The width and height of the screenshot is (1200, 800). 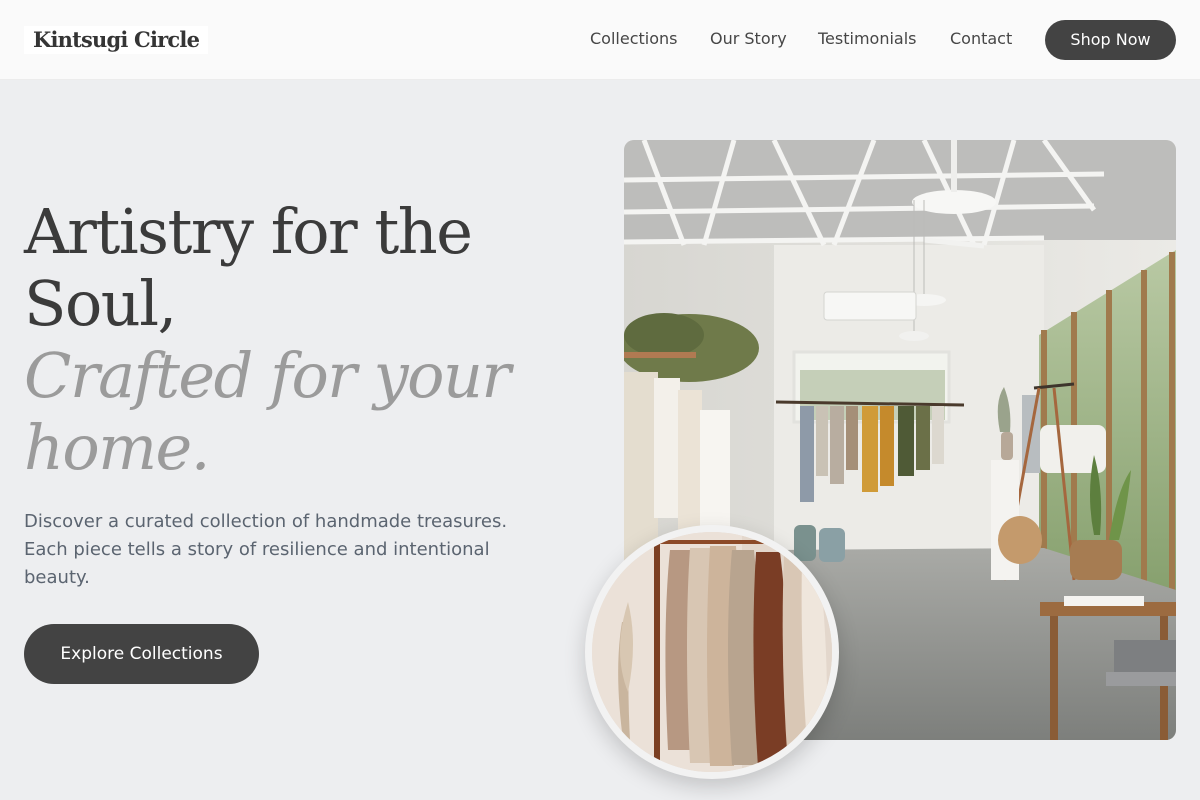 I want to click on nav-link-our-story: Our Story, so click(x=748, y=39).